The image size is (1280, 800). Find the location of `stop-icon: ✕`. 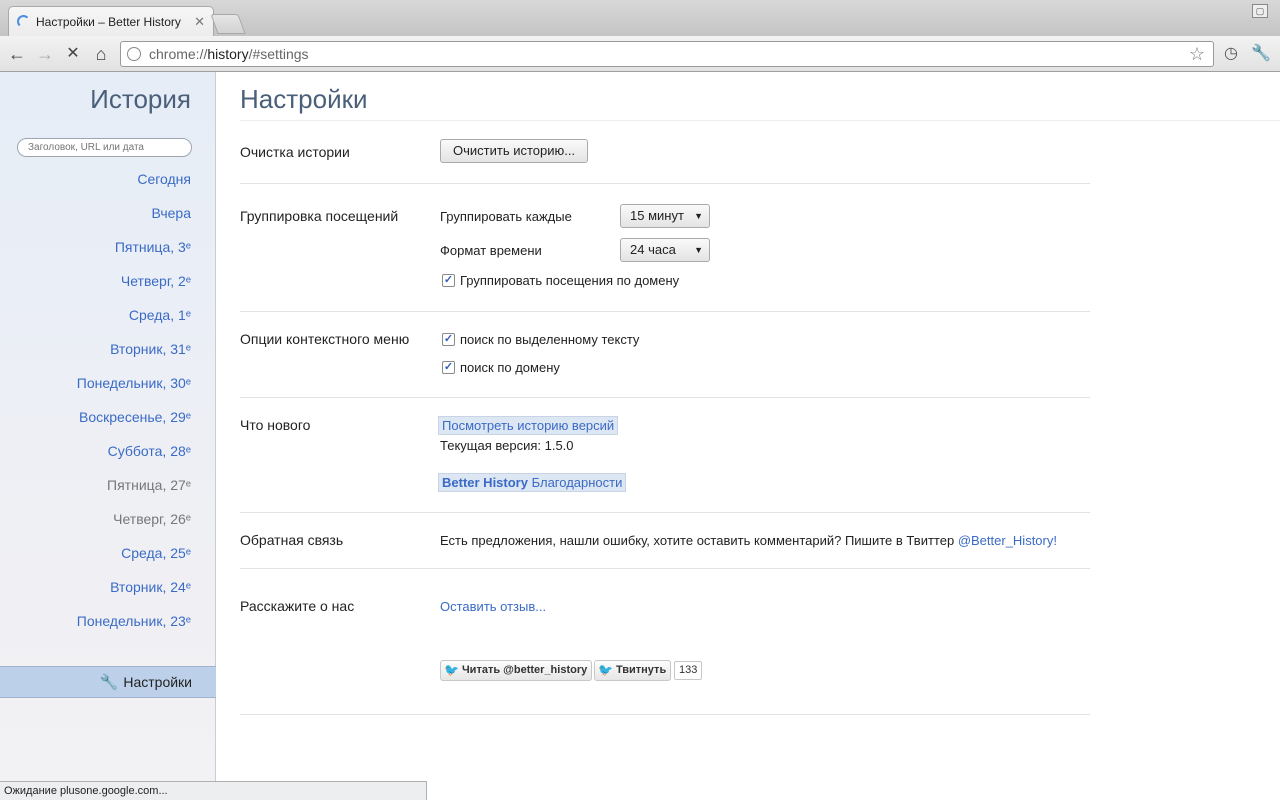

stop-icon: ✕ is located at coordinates (73, 54).